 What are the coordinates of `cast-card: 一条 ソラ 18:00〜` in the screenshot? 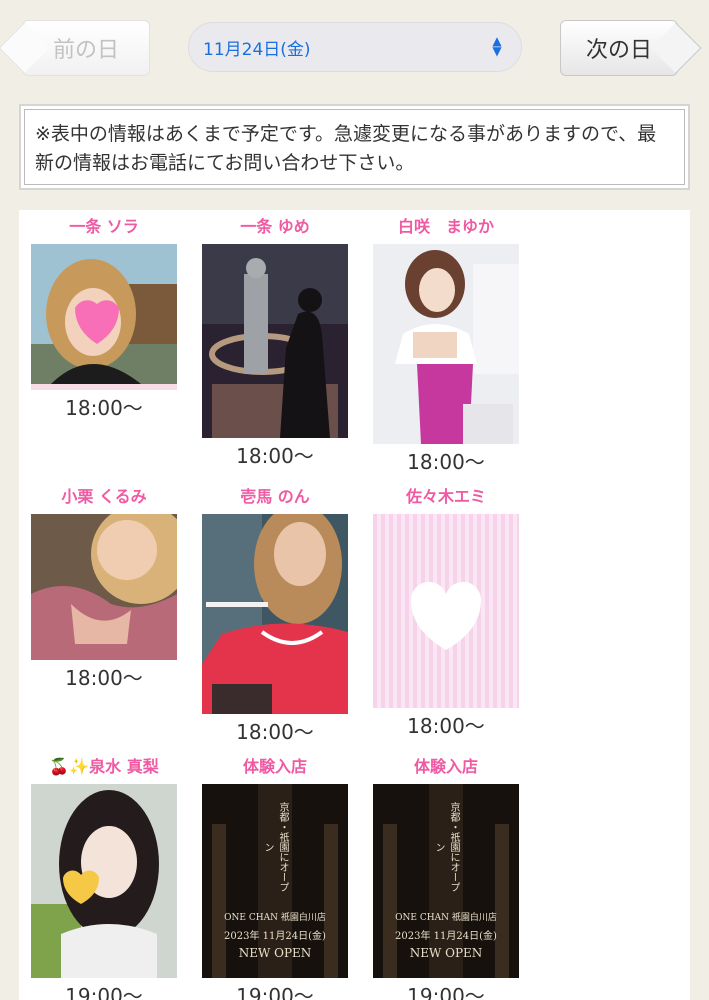 It's located at (104, 318).